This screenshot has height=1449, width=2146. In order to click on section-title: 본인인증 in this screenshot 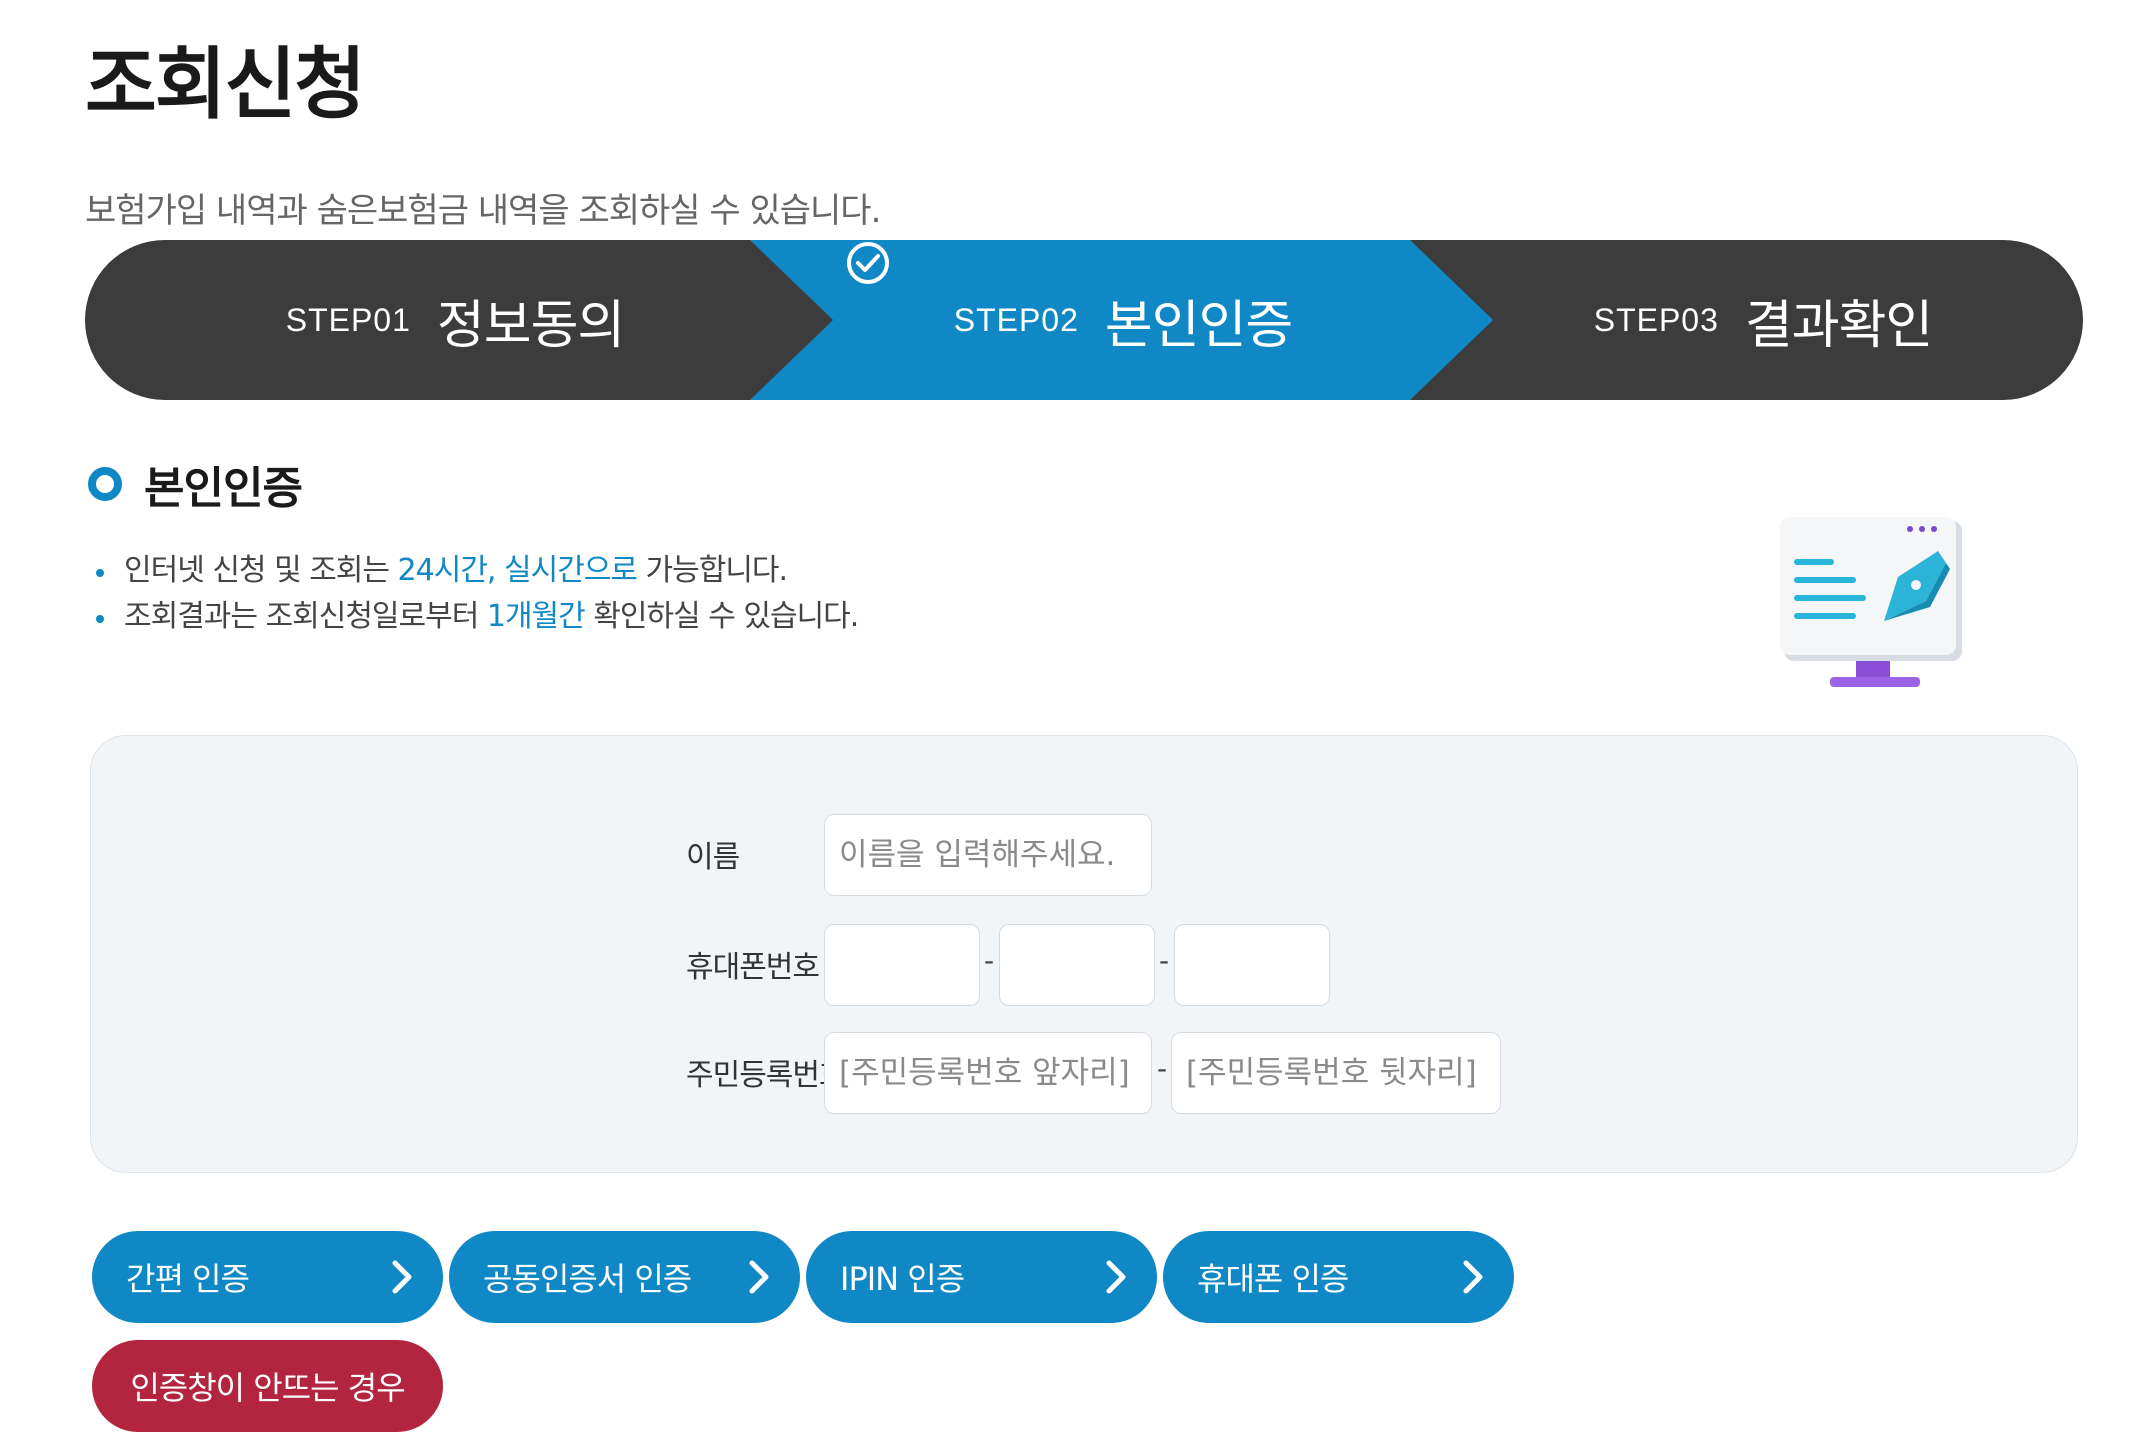, I will do `click(195, 484)`.